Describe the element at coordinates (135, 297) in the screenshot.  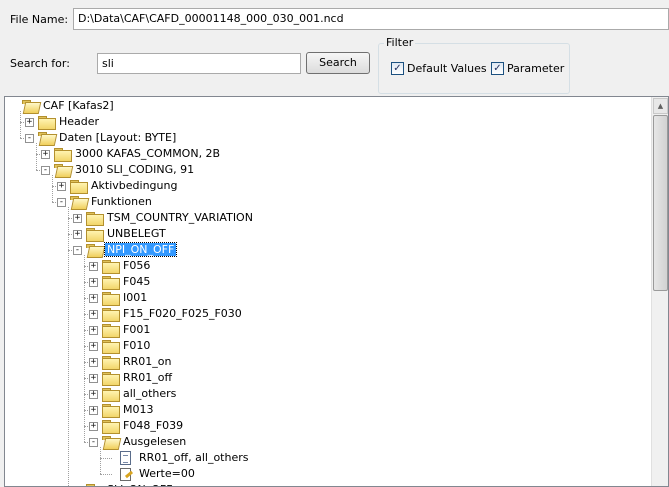
I see `tree-node-label: I001` at that location.